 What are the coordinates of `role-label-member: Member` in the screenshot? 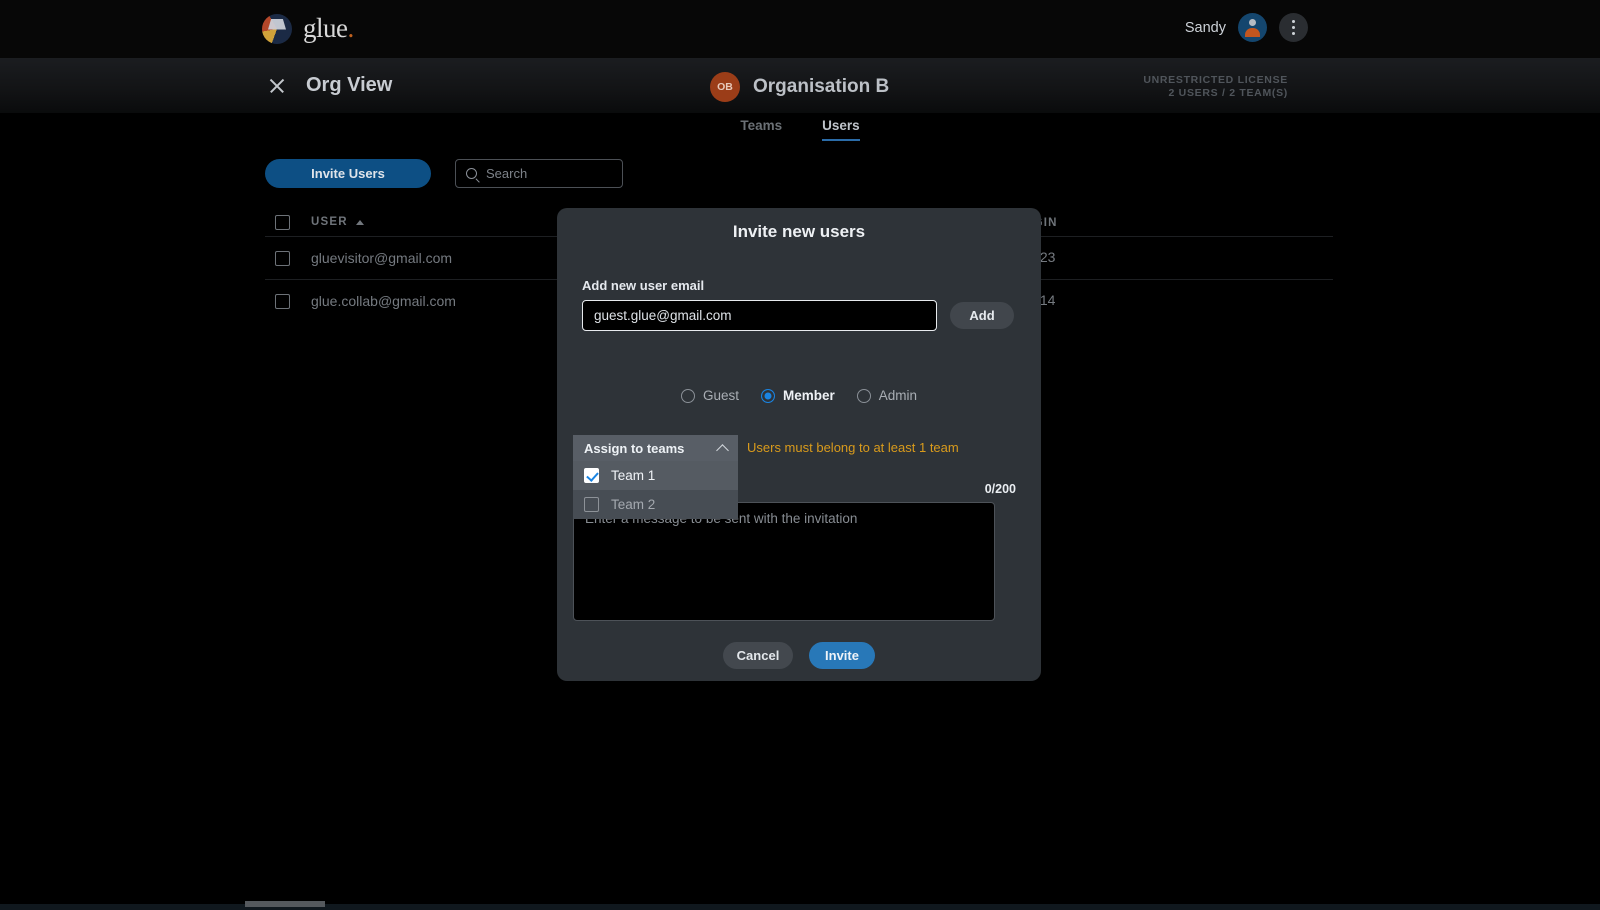 It's located at (809, 395).